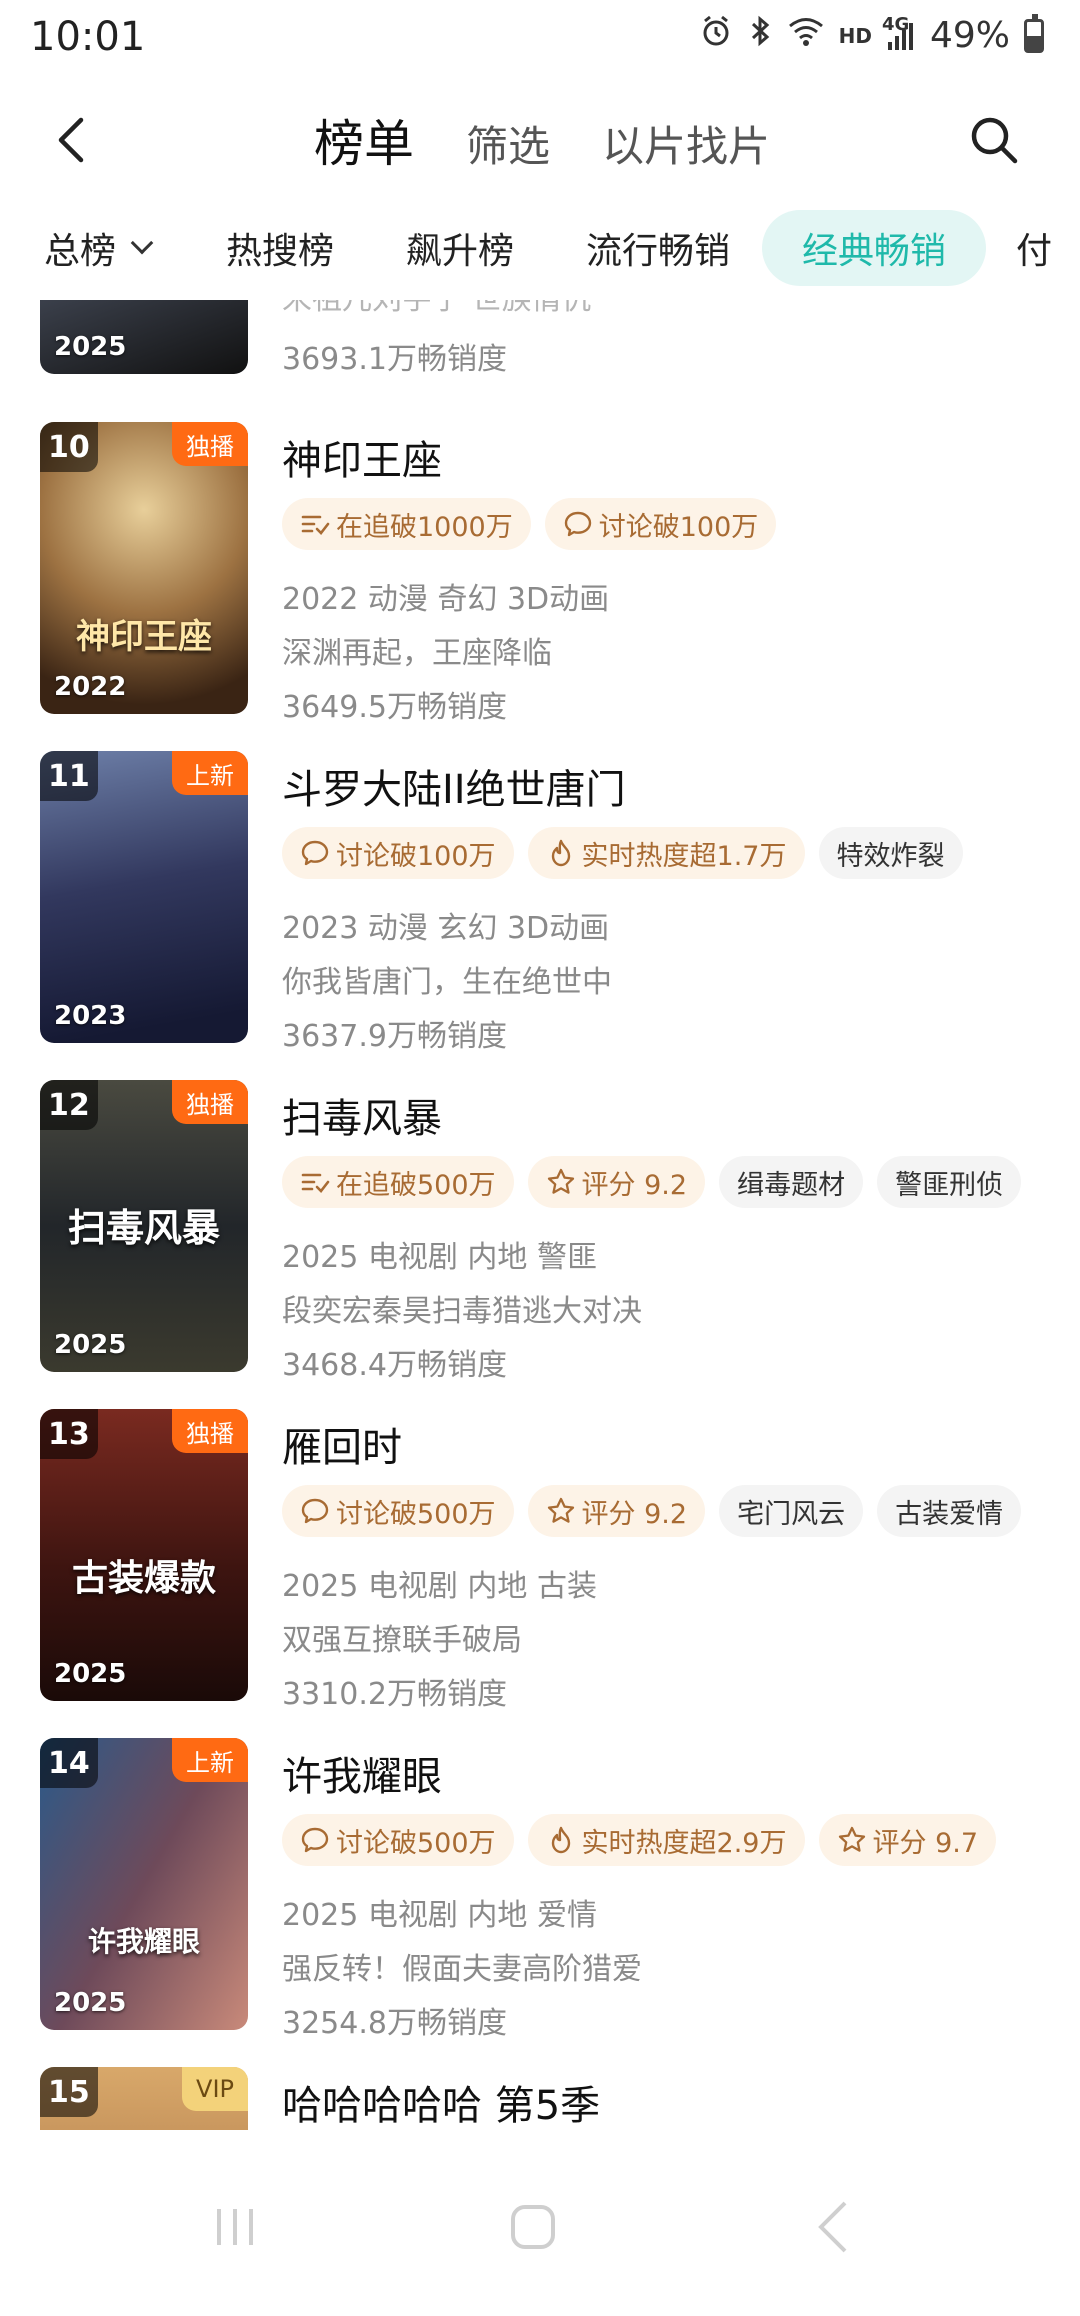 Image resolution: width=1080 pixels, height=2316 pixels. I want to click on signal-icon: 4G, so click(899, 33).